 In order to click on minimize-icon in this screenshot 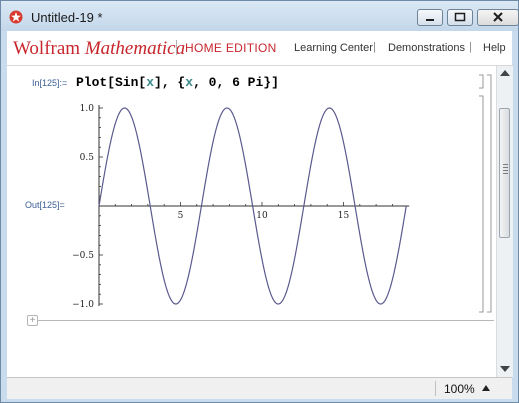, I will do `click(430, 20)`.